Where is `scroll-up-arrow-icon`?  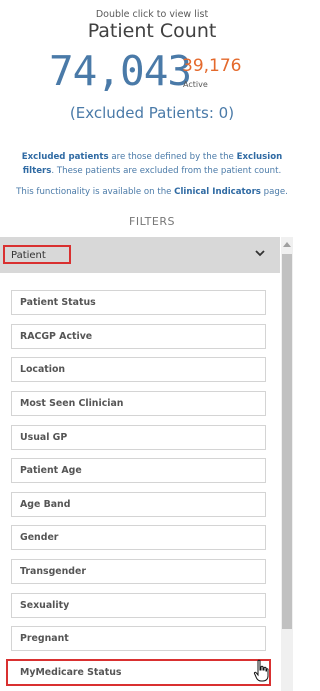
scroll-up-arrow-icon is located at coordinates (287, 244).